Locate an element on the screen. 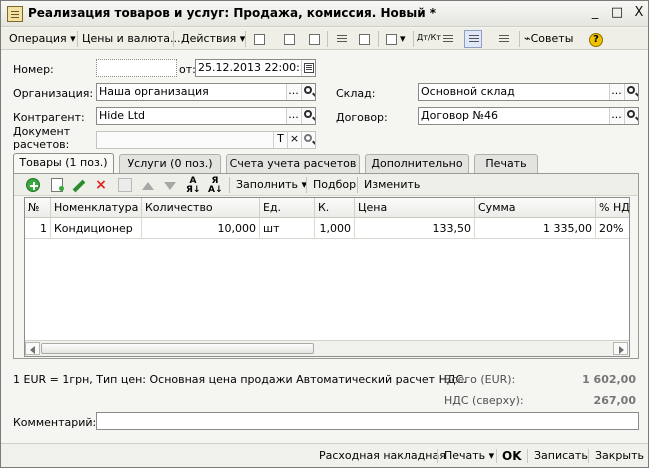 Image resolution: width=649 pixels, height=468 pixels. goods-toolbar: × A Я↓ Я A↓ Заполнить ▾ Подбор Изменить is located at coordinates (326, 185).